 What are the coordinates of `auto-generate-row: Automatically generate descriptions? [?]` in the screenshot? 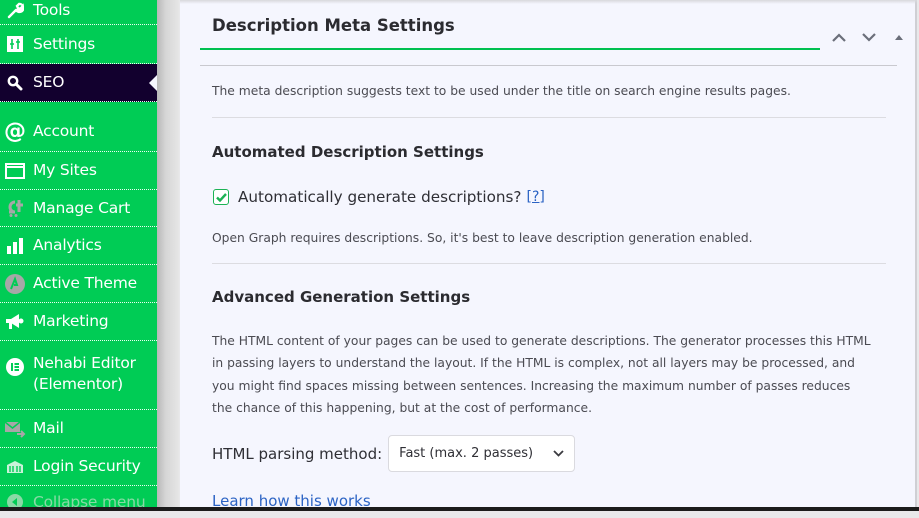 It's located at (378, 197).